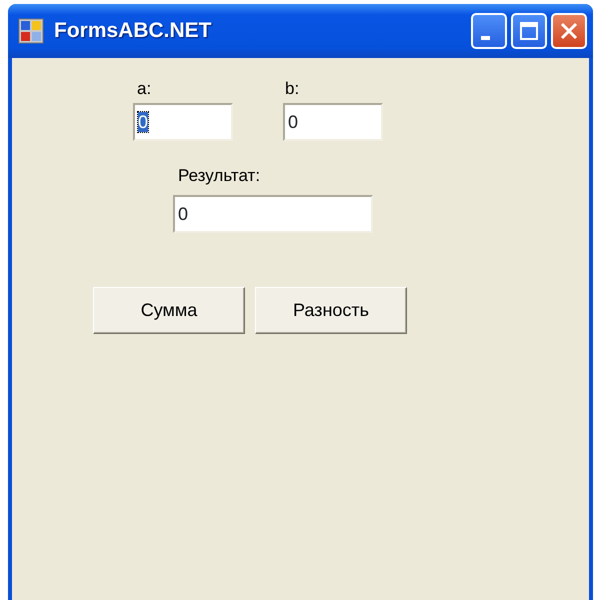  What do you see at coordinates (292, 89) in the screenshot?
I see `field-label: b:` at bounding box center [292, 89].